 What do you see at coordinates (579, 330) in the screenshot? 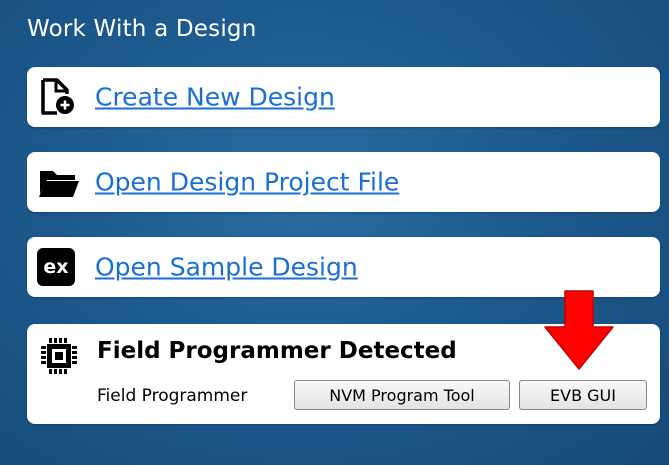
I see `red-down-arrow-icon` at bounding box center [579, 330].